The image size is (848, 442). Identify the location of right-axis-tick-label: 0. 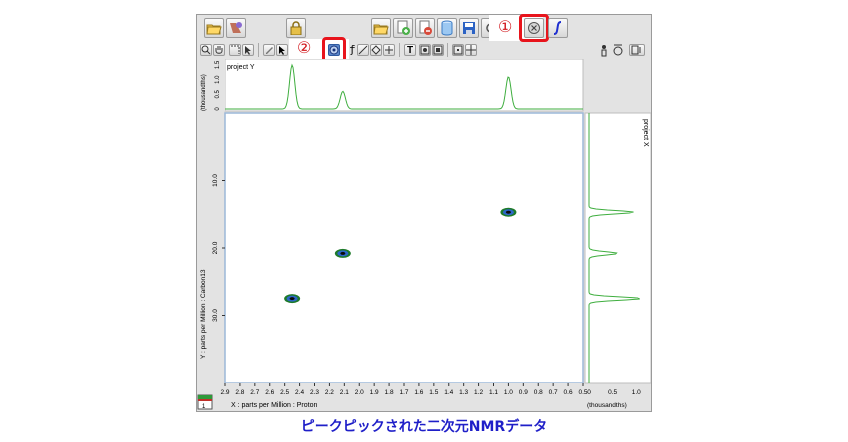
(589, 392).